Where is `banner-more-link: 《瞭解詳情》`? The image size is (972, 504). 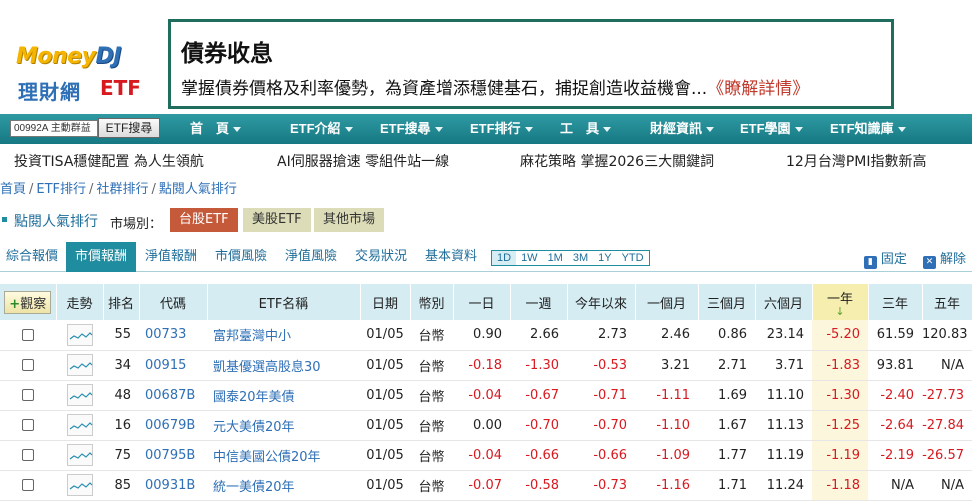
banner-more-link: 《瞭解詳情》 is located at coordinates (758, 89).